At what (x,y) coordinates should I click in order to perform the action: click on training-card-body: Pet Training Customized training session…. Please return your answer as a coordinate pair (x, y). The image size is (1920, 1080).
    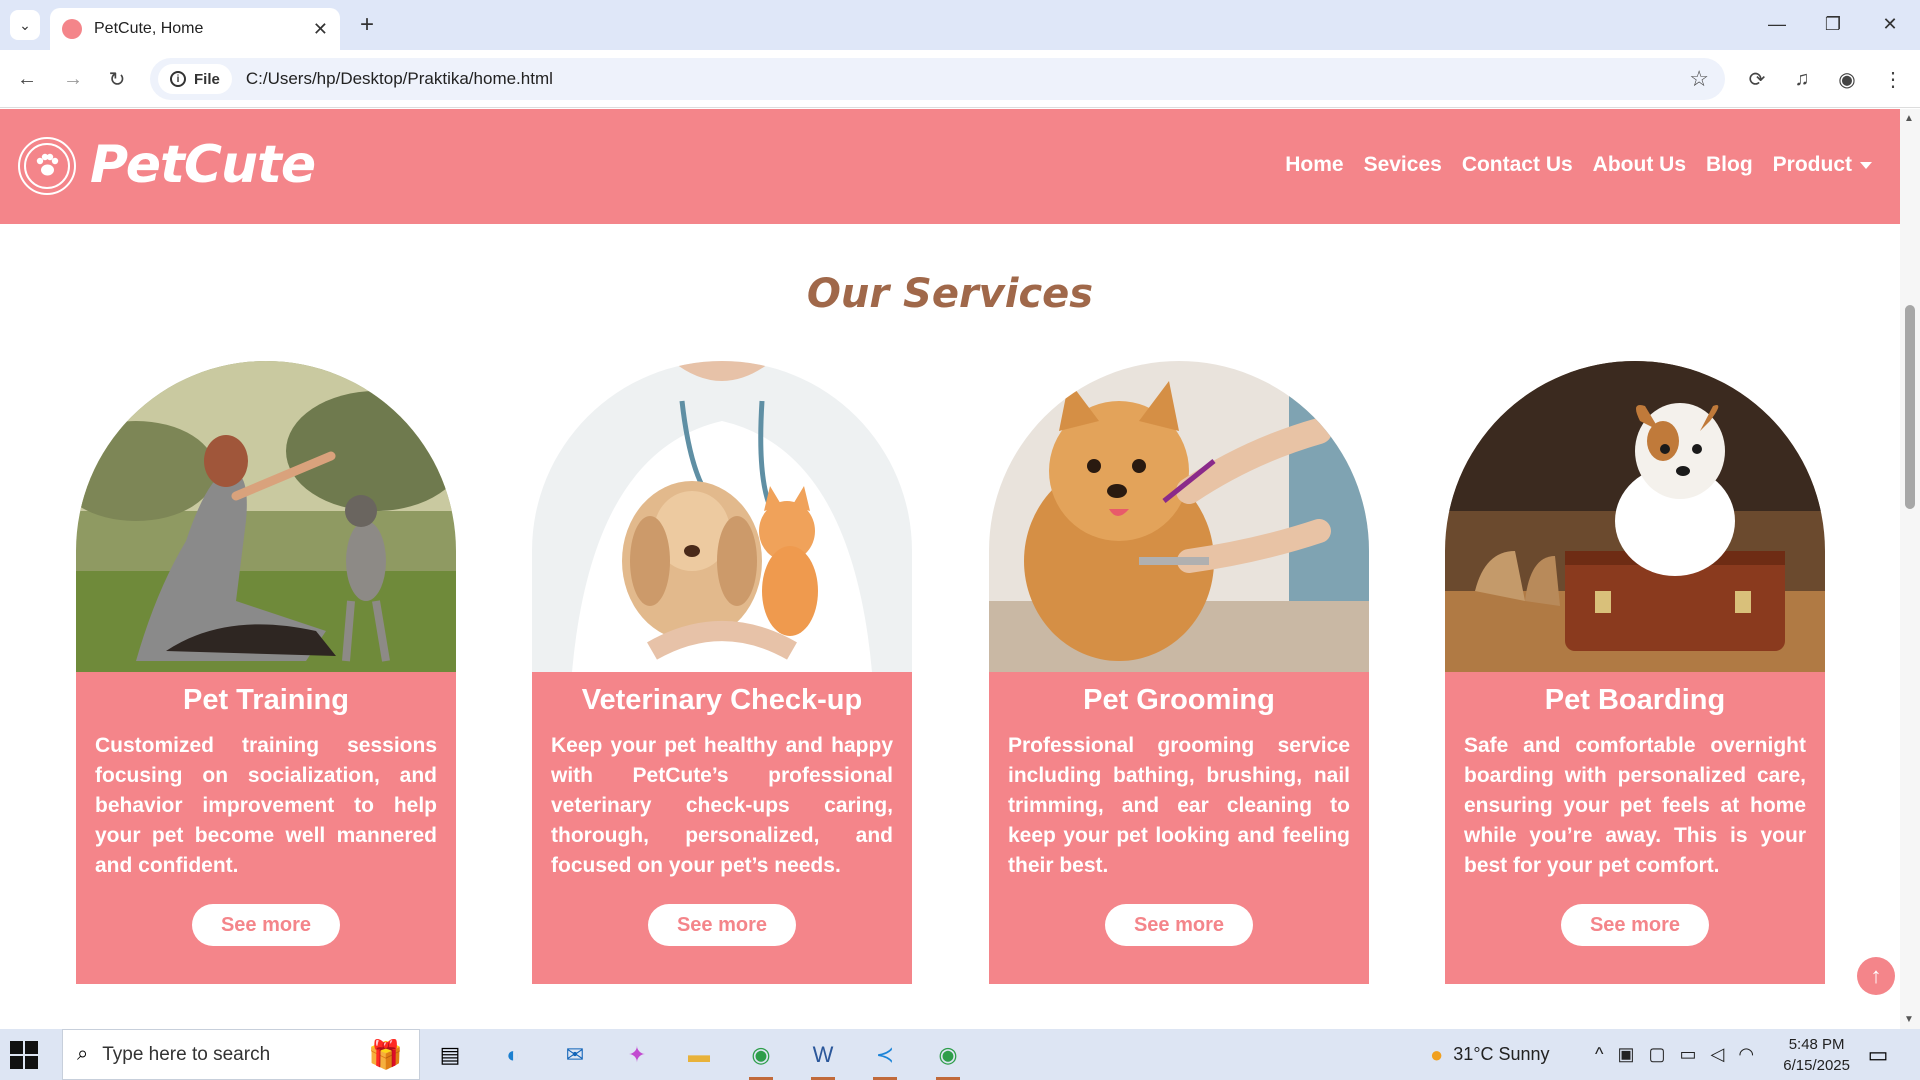
    Looking at the image, I should click on (266, 828).